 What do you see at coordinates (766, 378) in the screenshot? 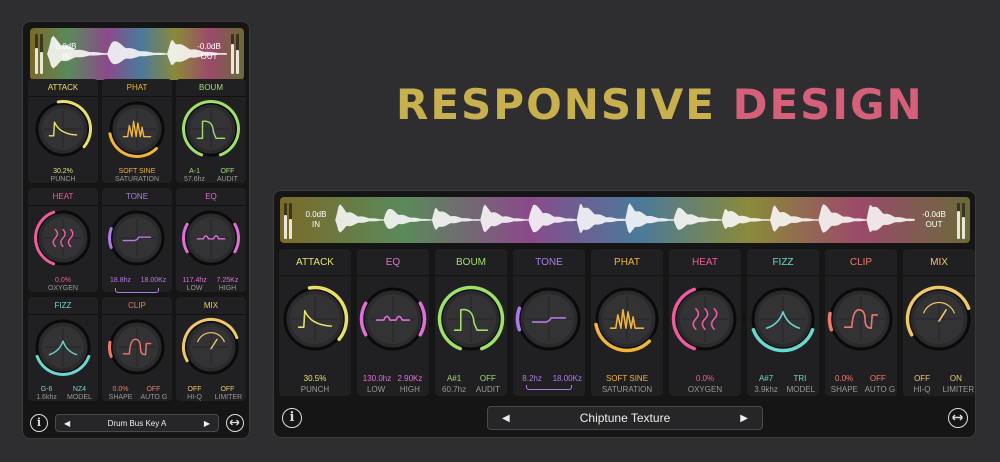
I see `param-value-left: A#7` at bounding box center [766, 378].